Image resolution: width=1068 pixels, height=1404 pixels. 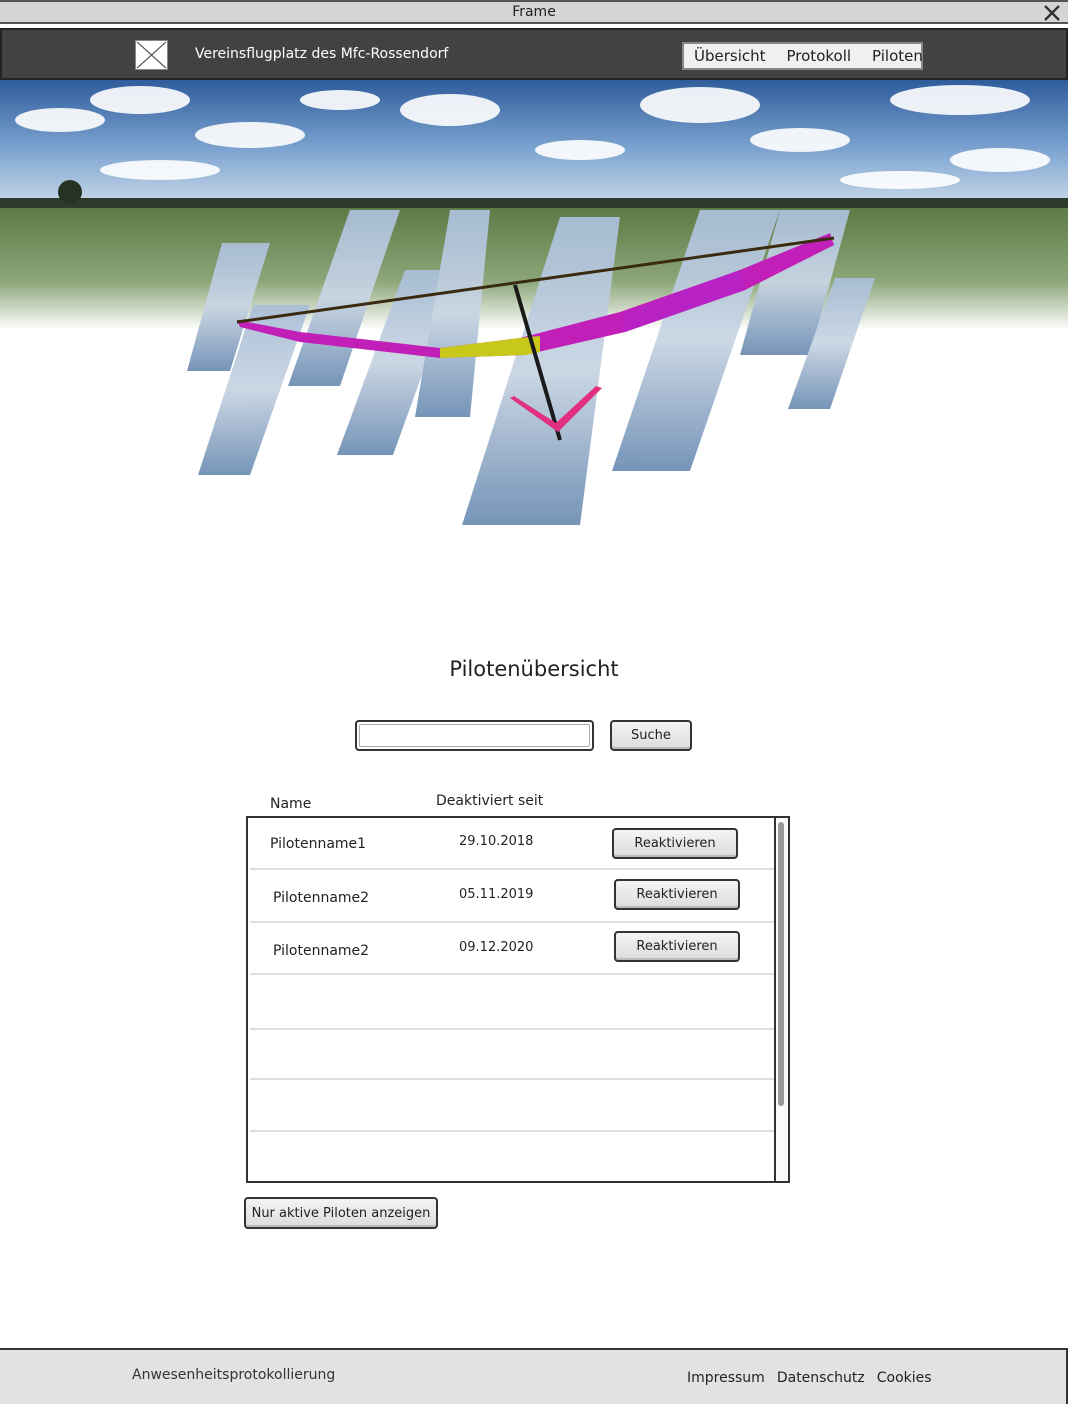 I want to click on table-row: Pilotenname1 29.10.2018 Reaktivieren, so click(x=512, y=844).